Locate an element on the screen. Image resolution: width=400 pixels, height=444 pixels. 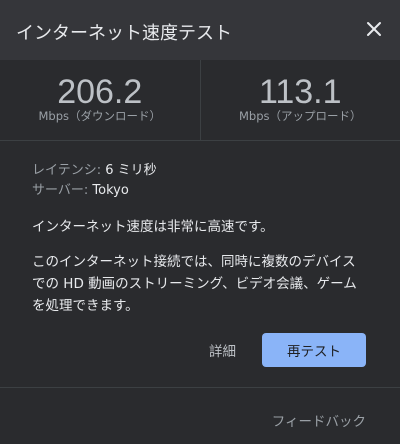
description-line: を処理できます。 is located at coordinates (85, 306).